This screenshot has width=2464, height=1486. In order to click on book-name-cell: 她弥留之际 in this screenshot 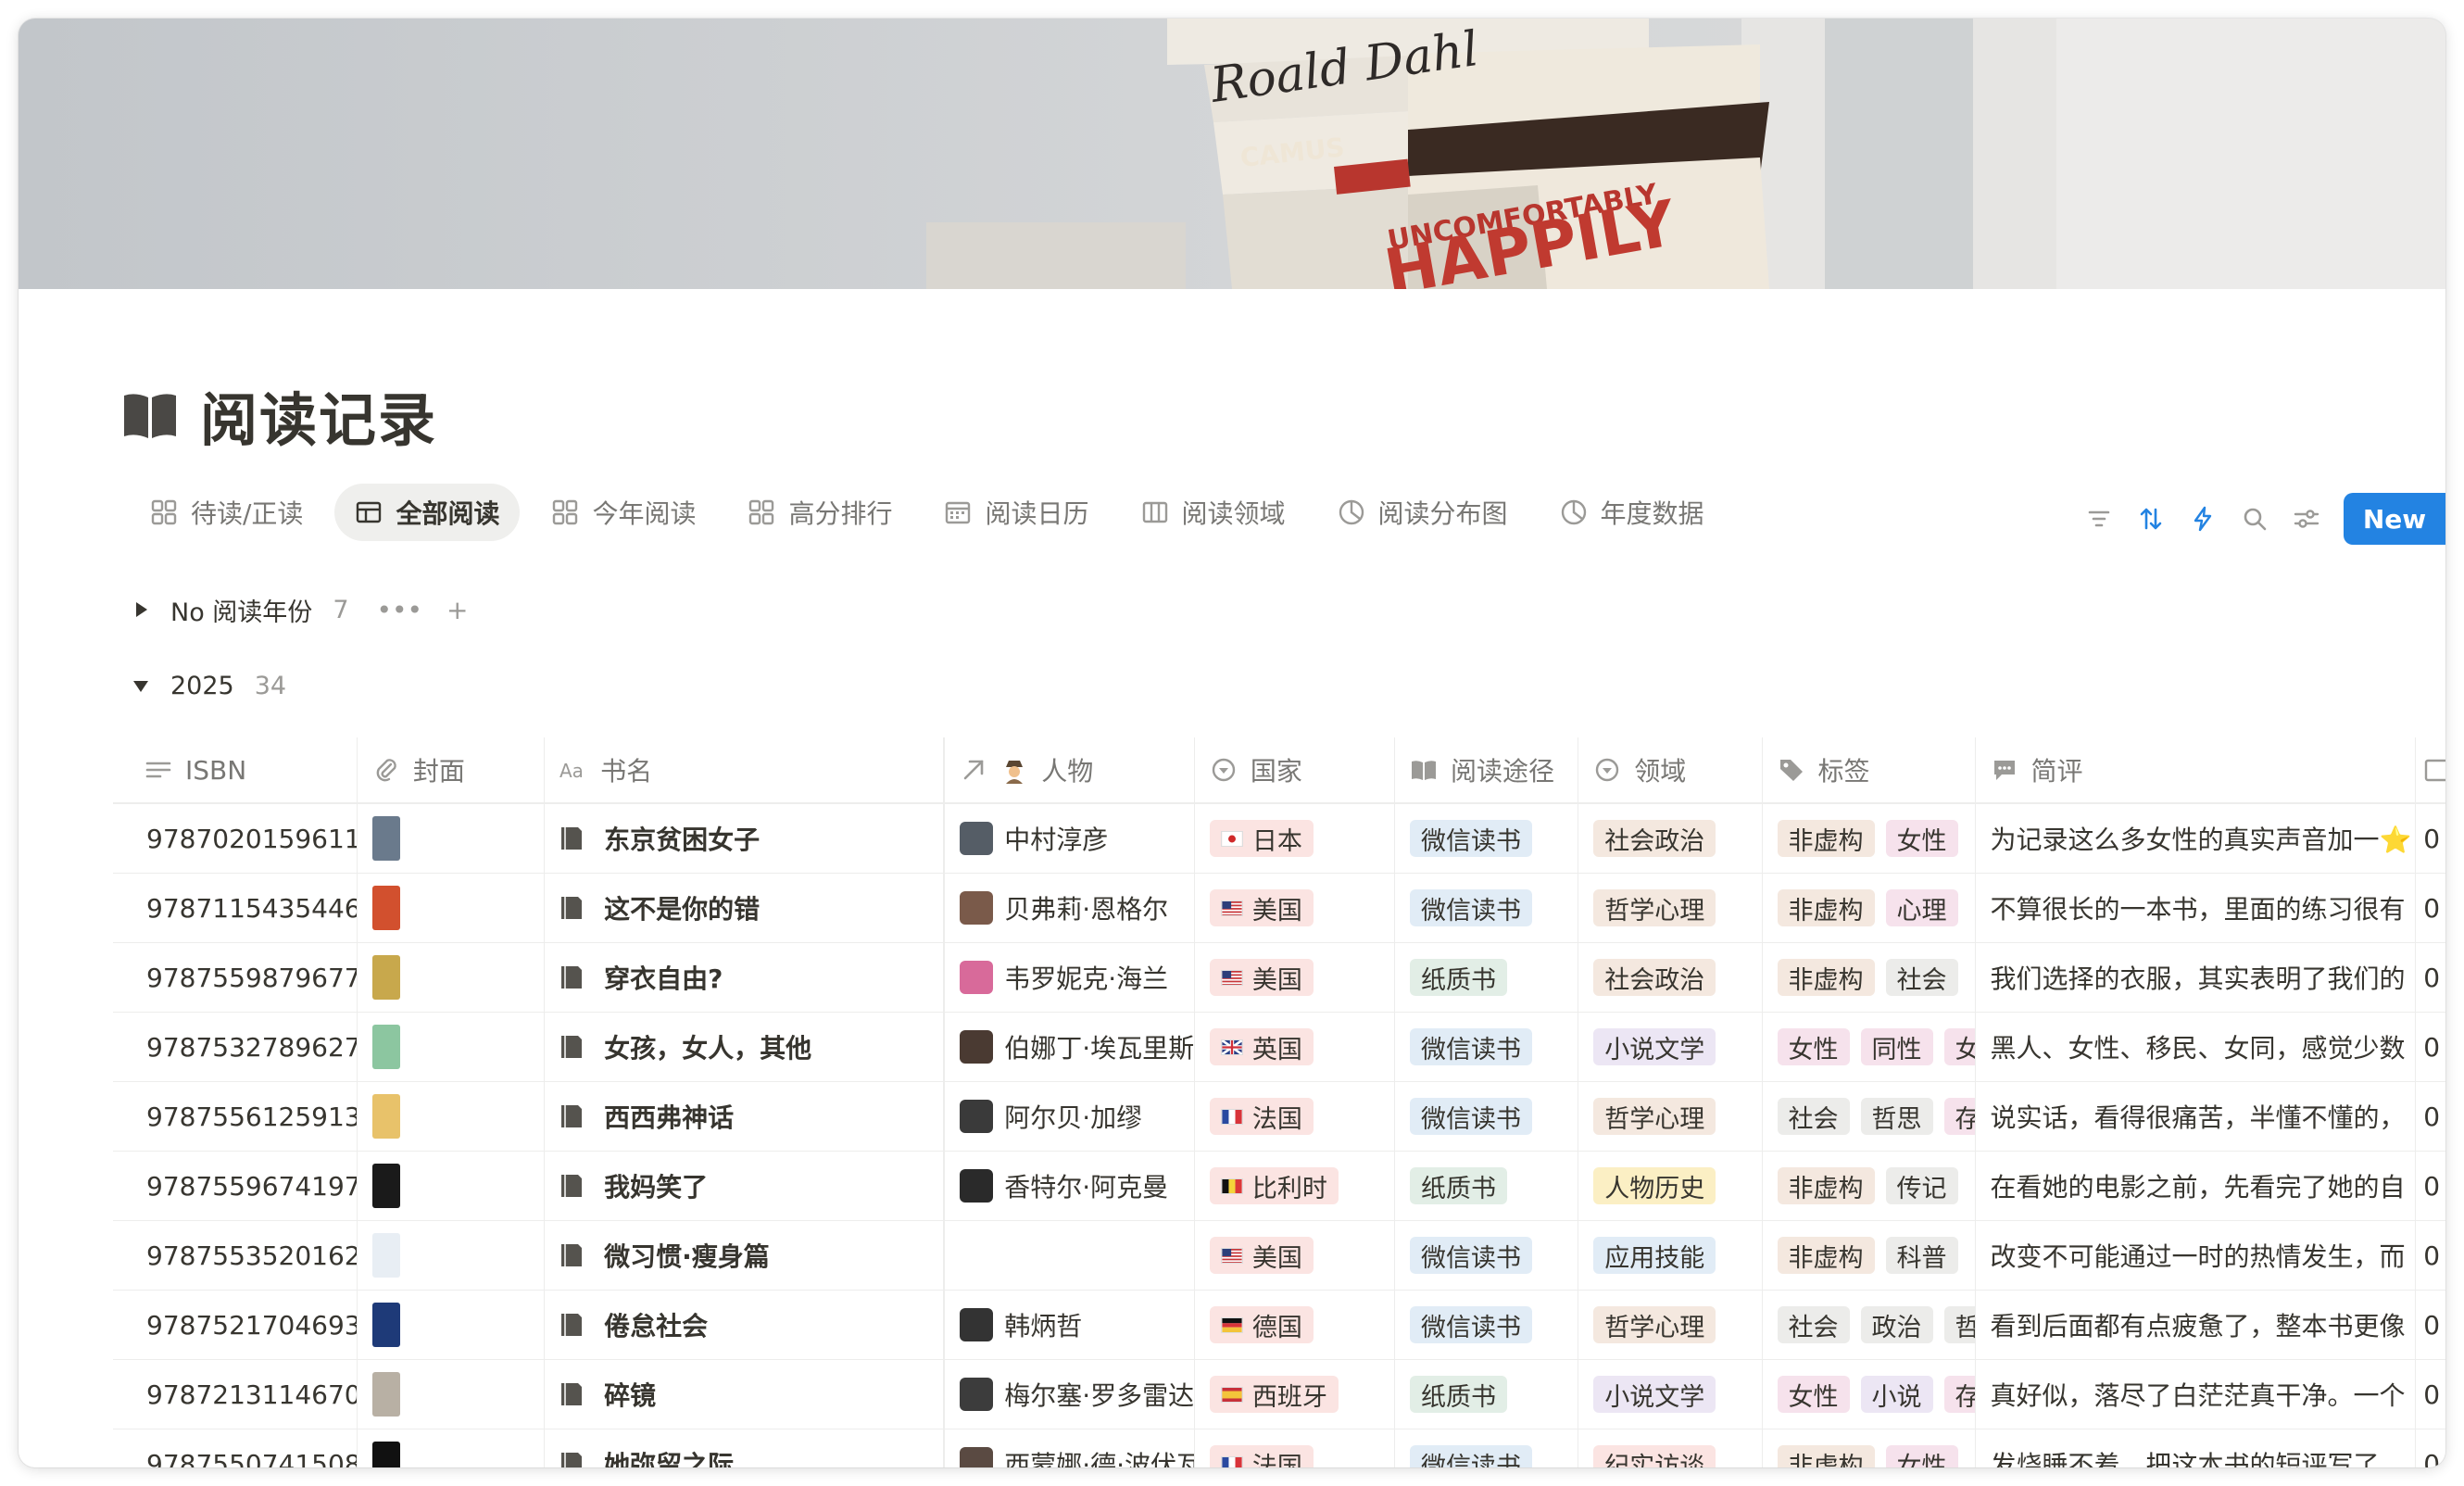, I will do `click(745, 1448)`.